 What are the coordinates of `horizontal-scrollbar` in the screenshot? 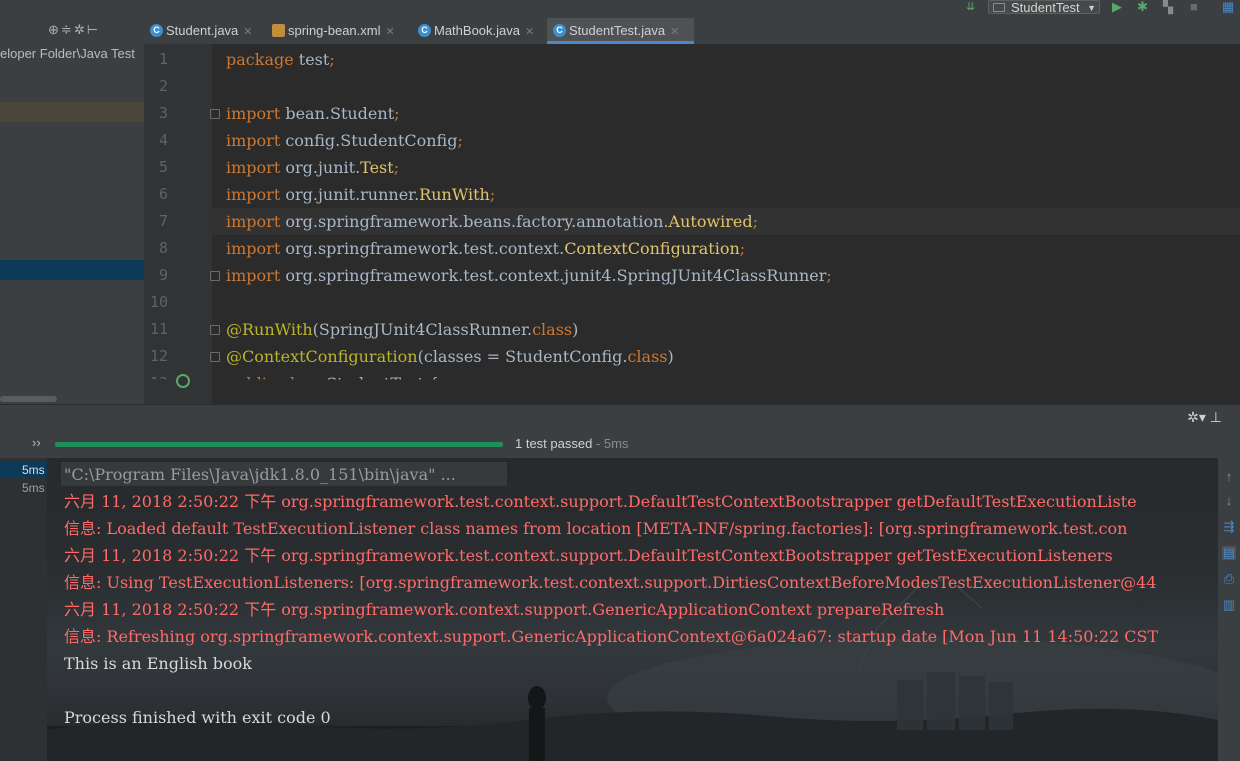 It's located at (28, 399).